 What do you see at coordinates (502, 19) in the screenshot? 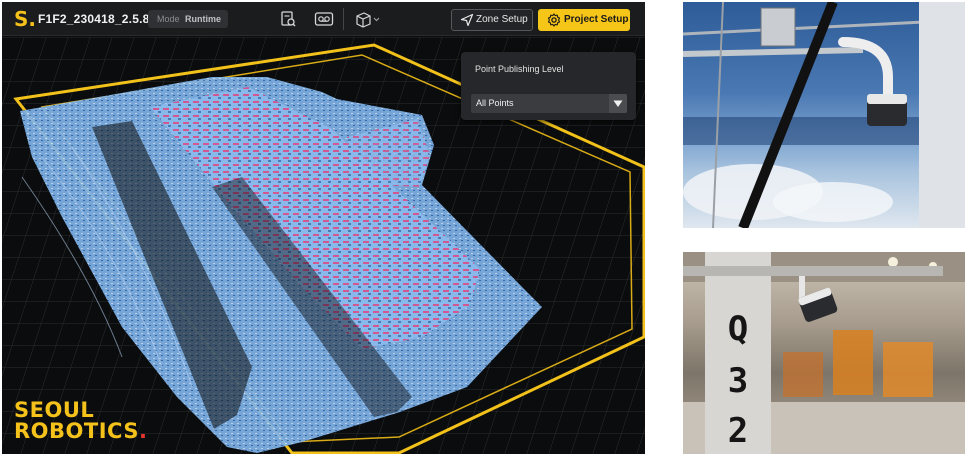
I see `zone-setup-label: Zone Setup` at bounding box center [502, 19].